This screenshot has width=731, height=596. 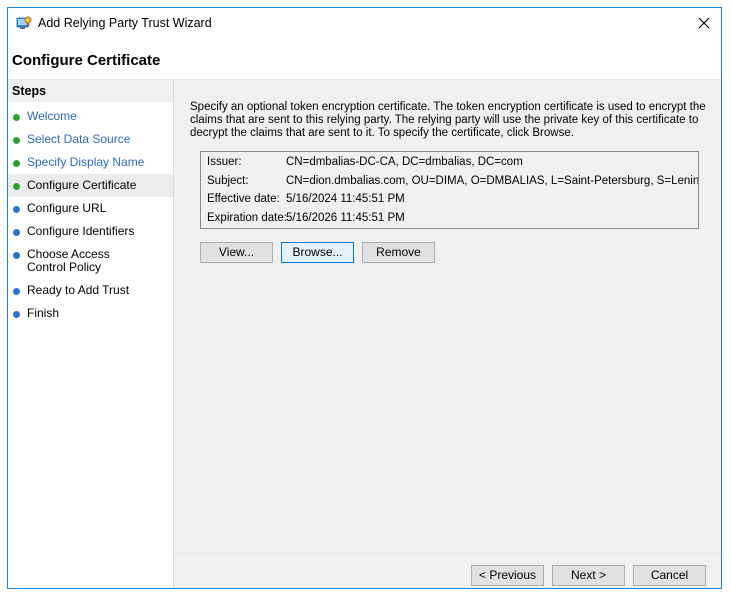 What do you see at coordinates (224, 162) in the screenshot?
I see `issuer-label: Issuer:` at bounding box center [224, 162].